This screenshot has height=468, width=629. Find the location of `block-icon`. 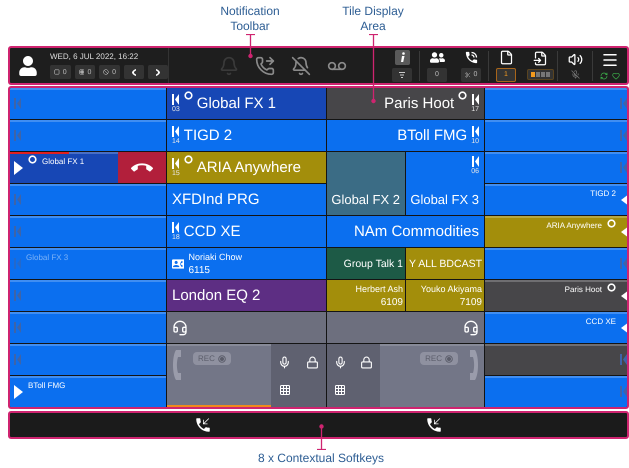

block-icon is located at coordinates (106, 72).